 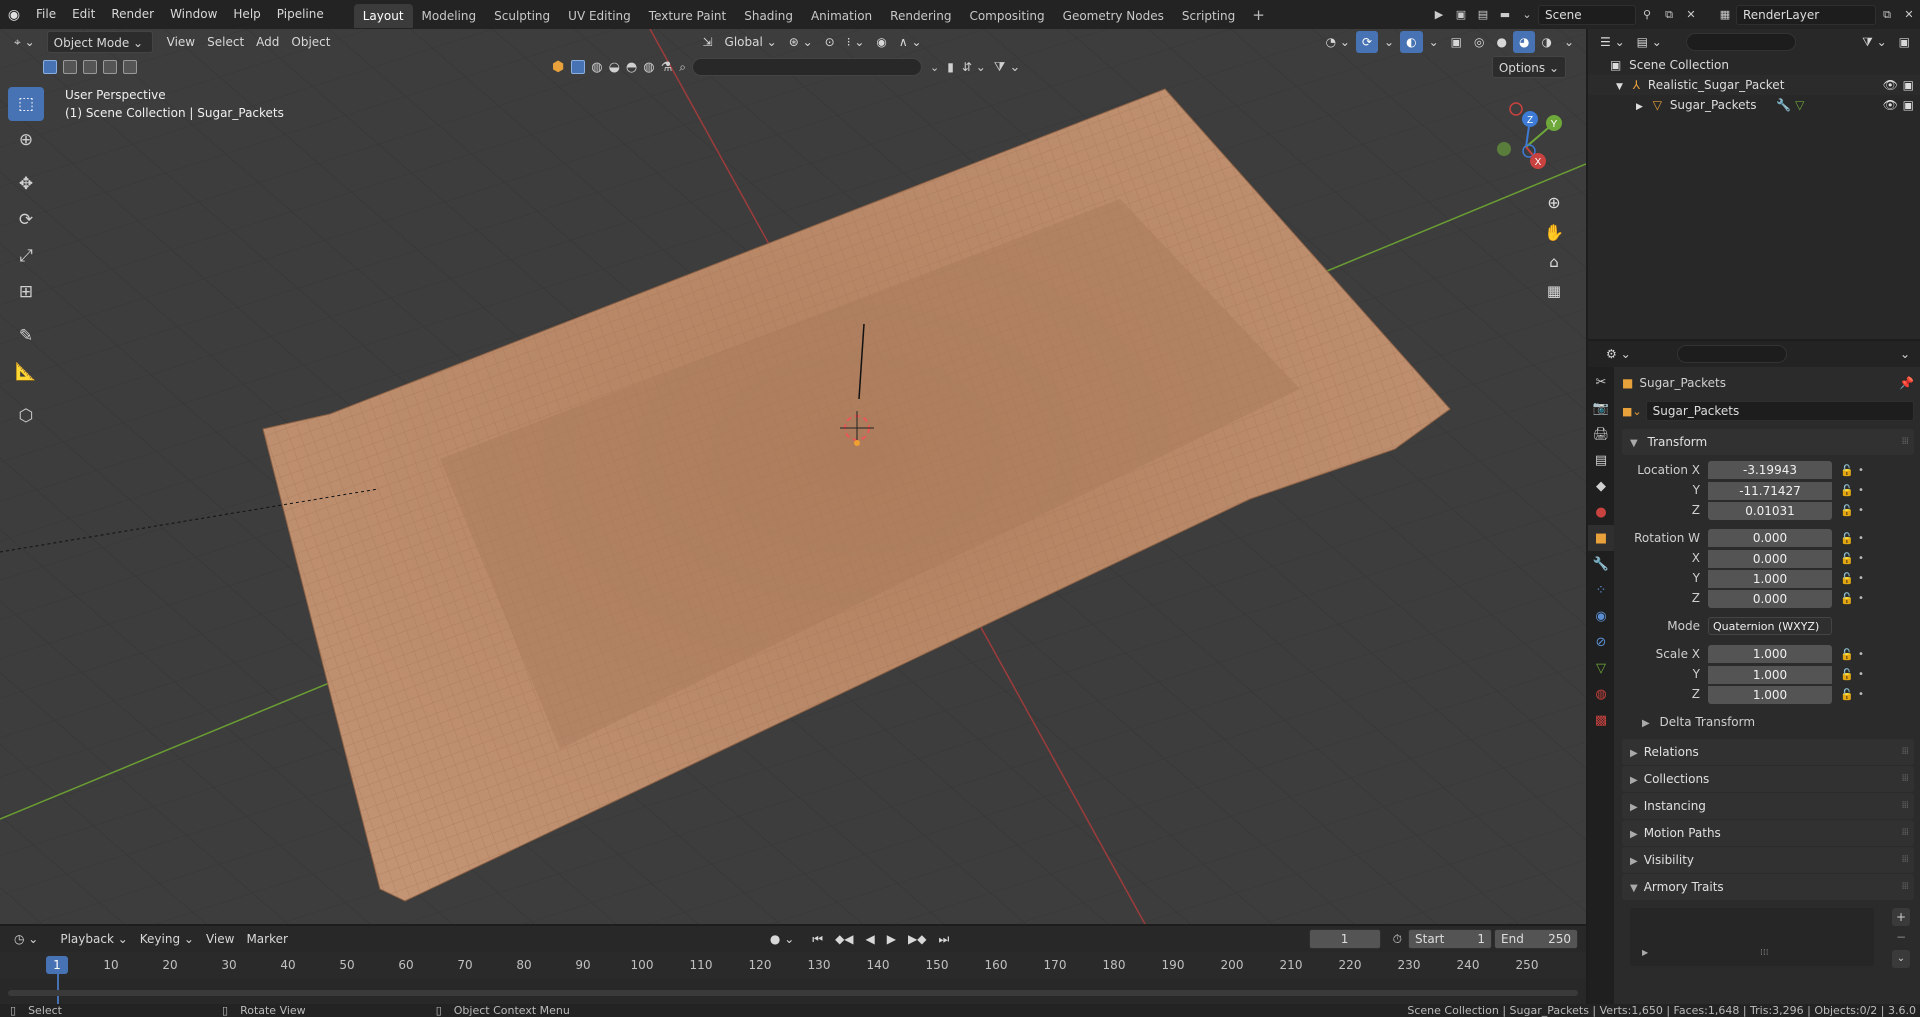 What do you see at coordinates (1527, 15) in the screenshot?
I see `scene-browse-icon: ⌄` at bounding box center [1527, 15].